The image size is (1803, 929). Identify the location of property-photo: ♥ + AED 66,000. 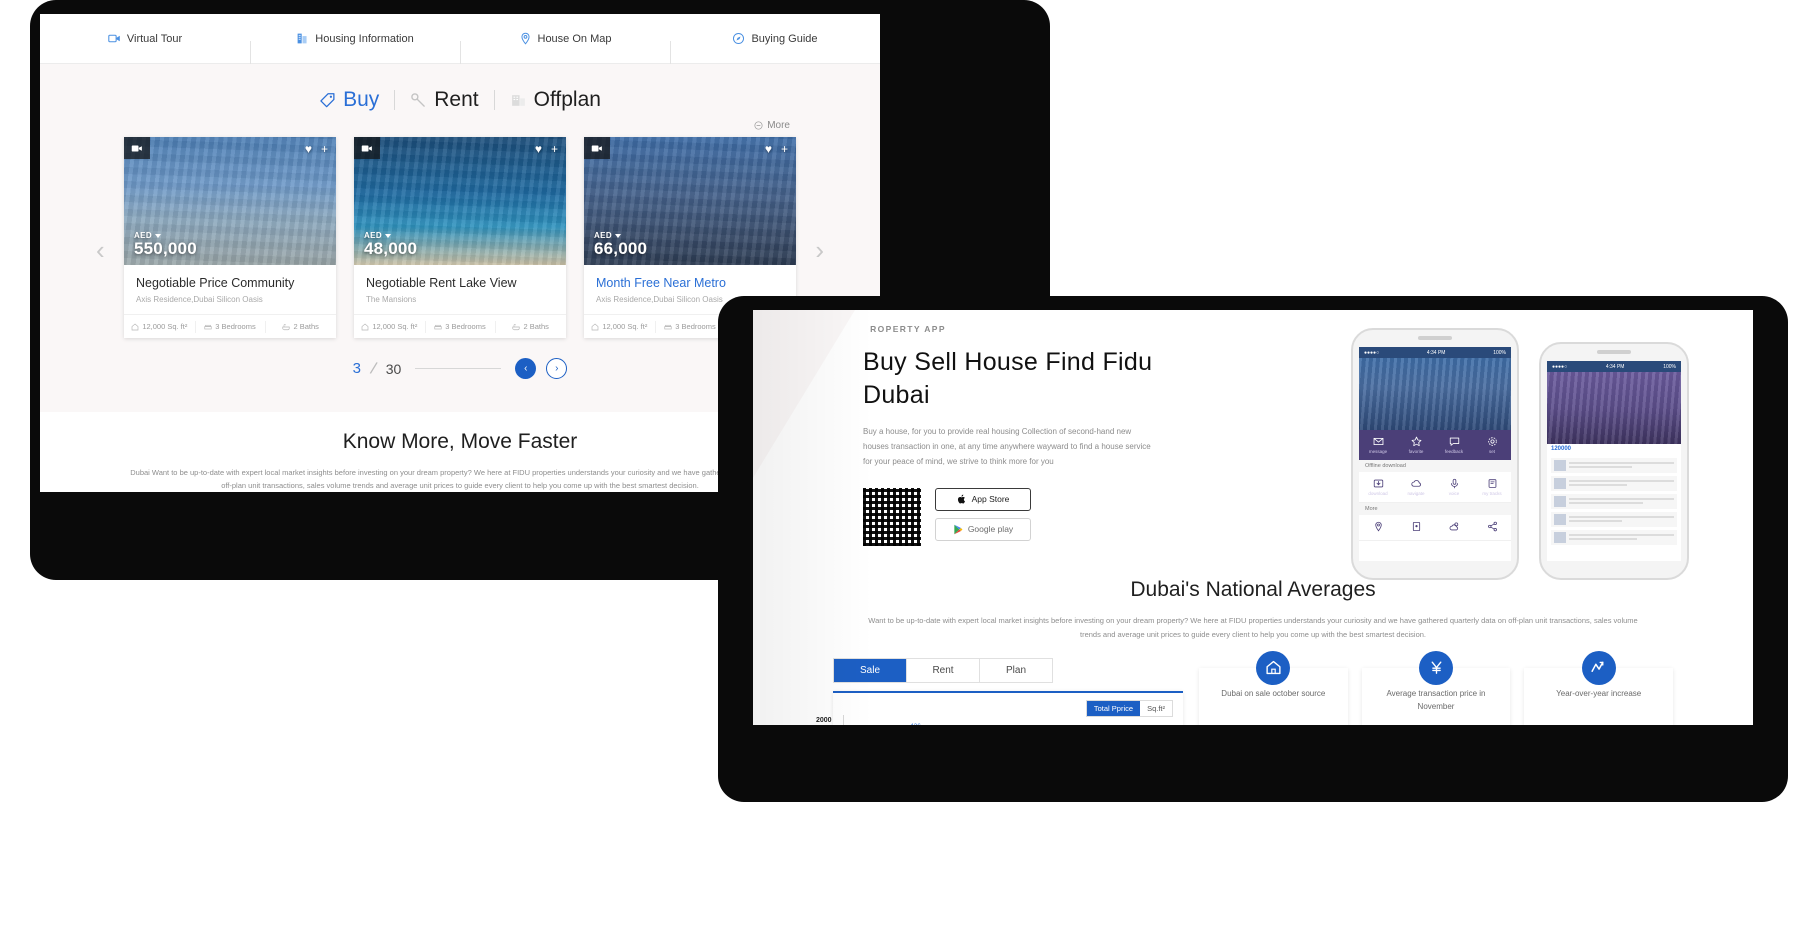
(690, 201).